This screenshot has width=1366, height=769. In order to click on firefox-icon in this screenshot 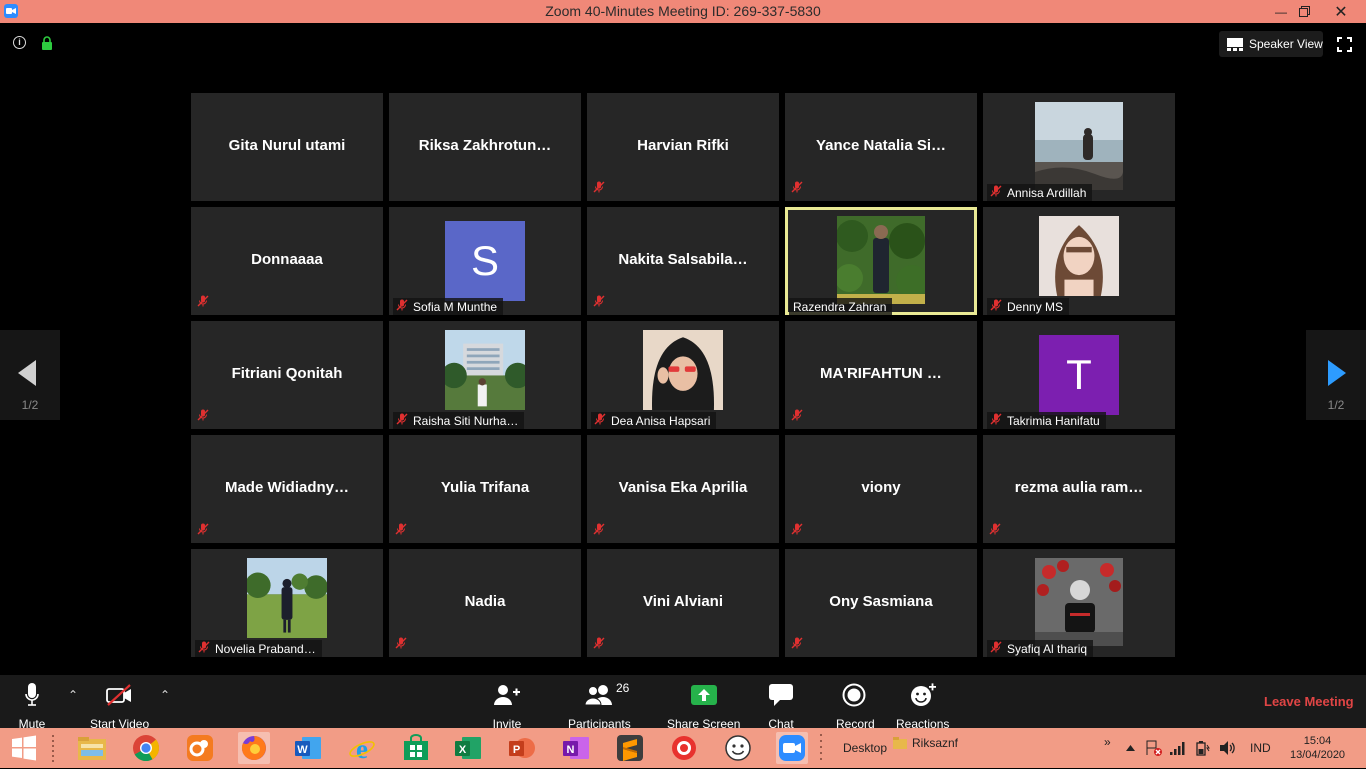, I will do `click(253, 748)`.